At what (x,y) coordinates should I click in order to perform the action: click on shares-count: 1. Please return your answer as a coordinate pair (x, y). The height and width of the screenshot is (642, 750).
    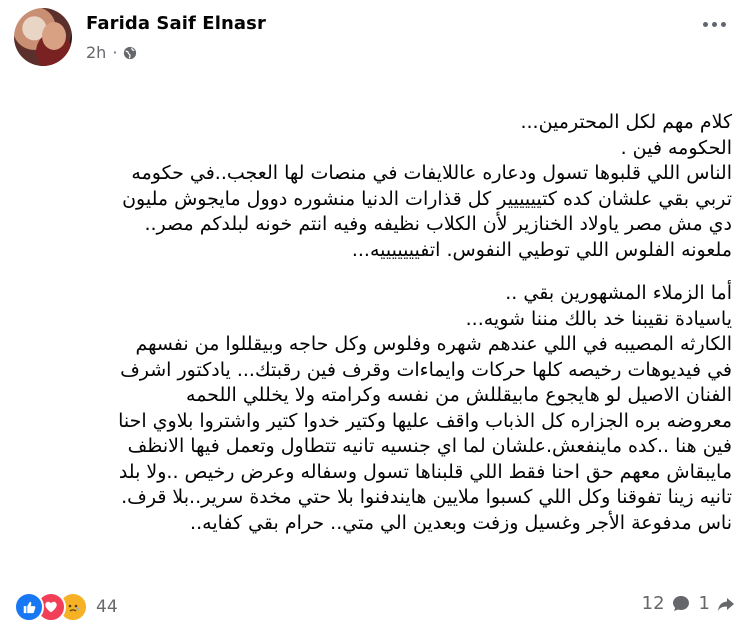
    Looking at the image, I should click on (704, 603).